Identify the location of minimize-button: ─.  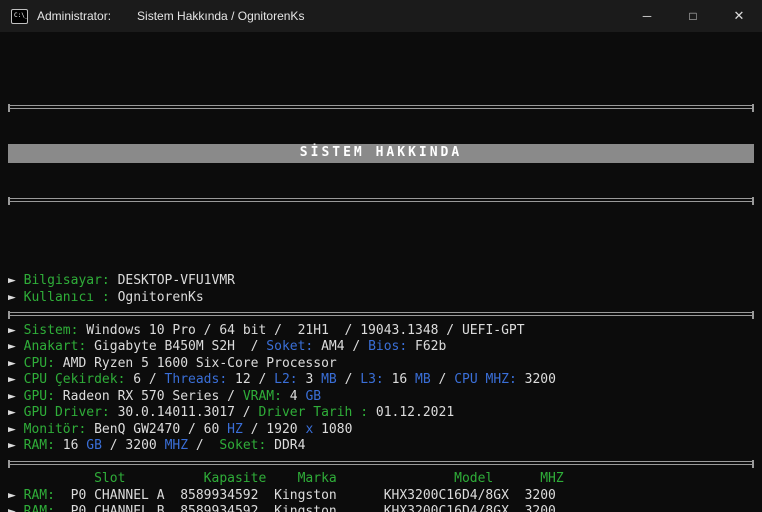
(647, 16).